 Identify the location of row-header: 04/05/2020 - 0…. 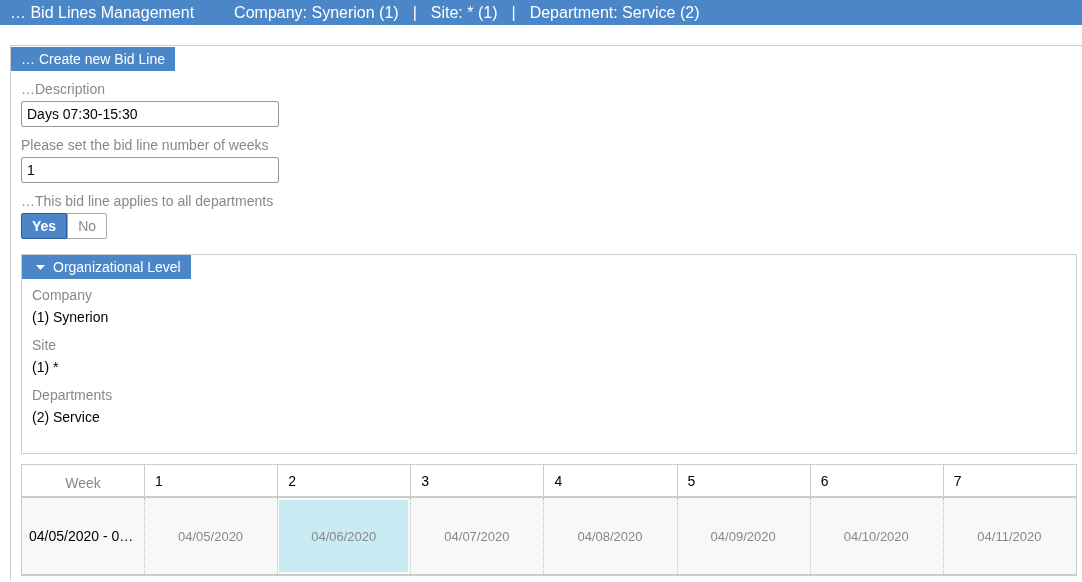
(83, 536).